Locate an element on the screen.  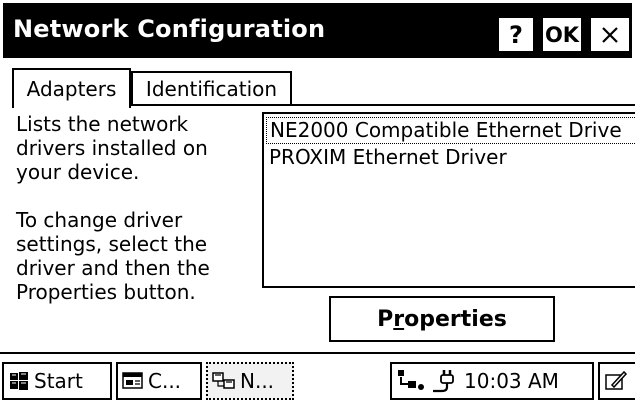
system-tray: 10:03 AM is located at coordinates (492, 381).